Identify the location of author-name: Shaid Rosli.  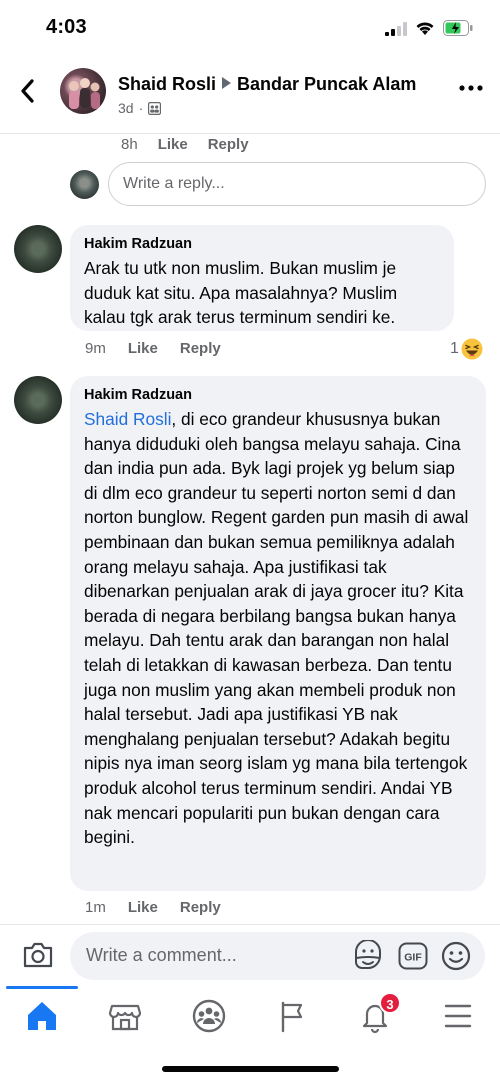
(167, 84).